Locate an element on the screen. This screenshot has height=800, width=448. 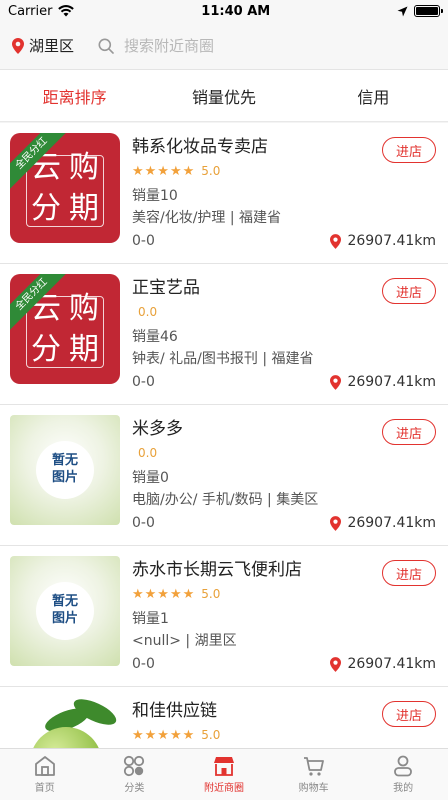
carrier-label: Carrier is located at coordinates (30, 11).